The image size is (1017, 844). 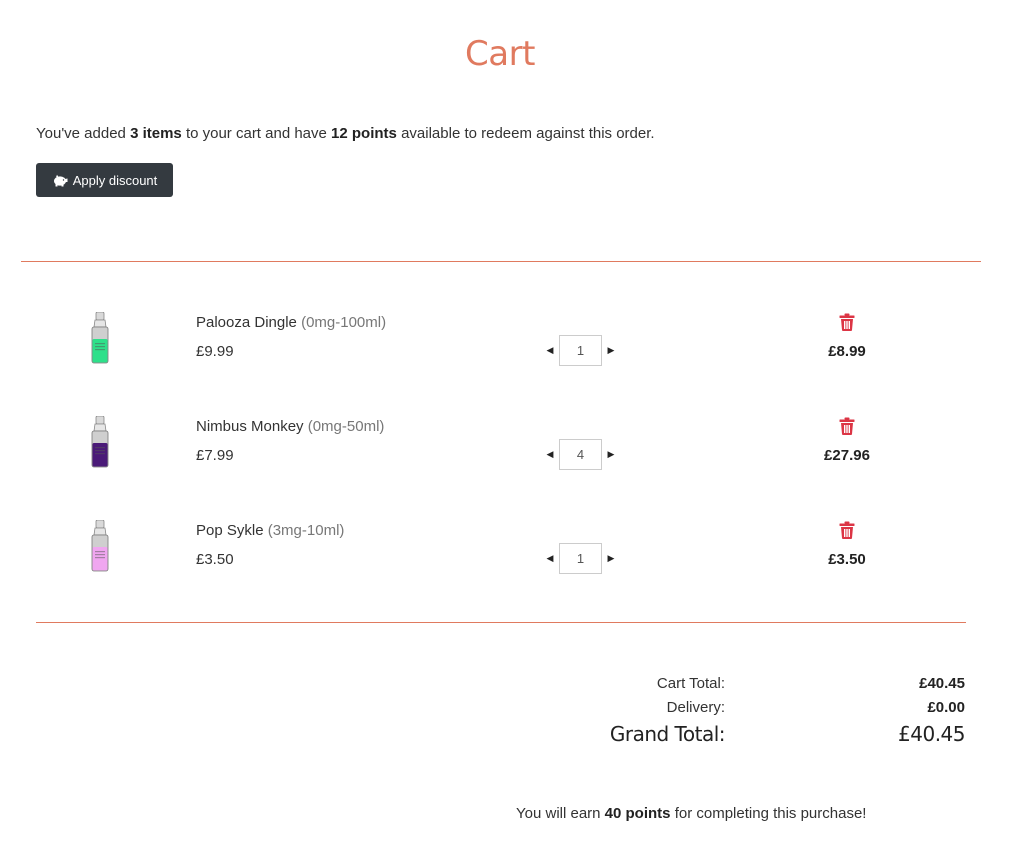 What do you see at coordinates (946, 707) in the screenshot?
I see `delivery-value: £0.00` at bounding box center [946, 707].